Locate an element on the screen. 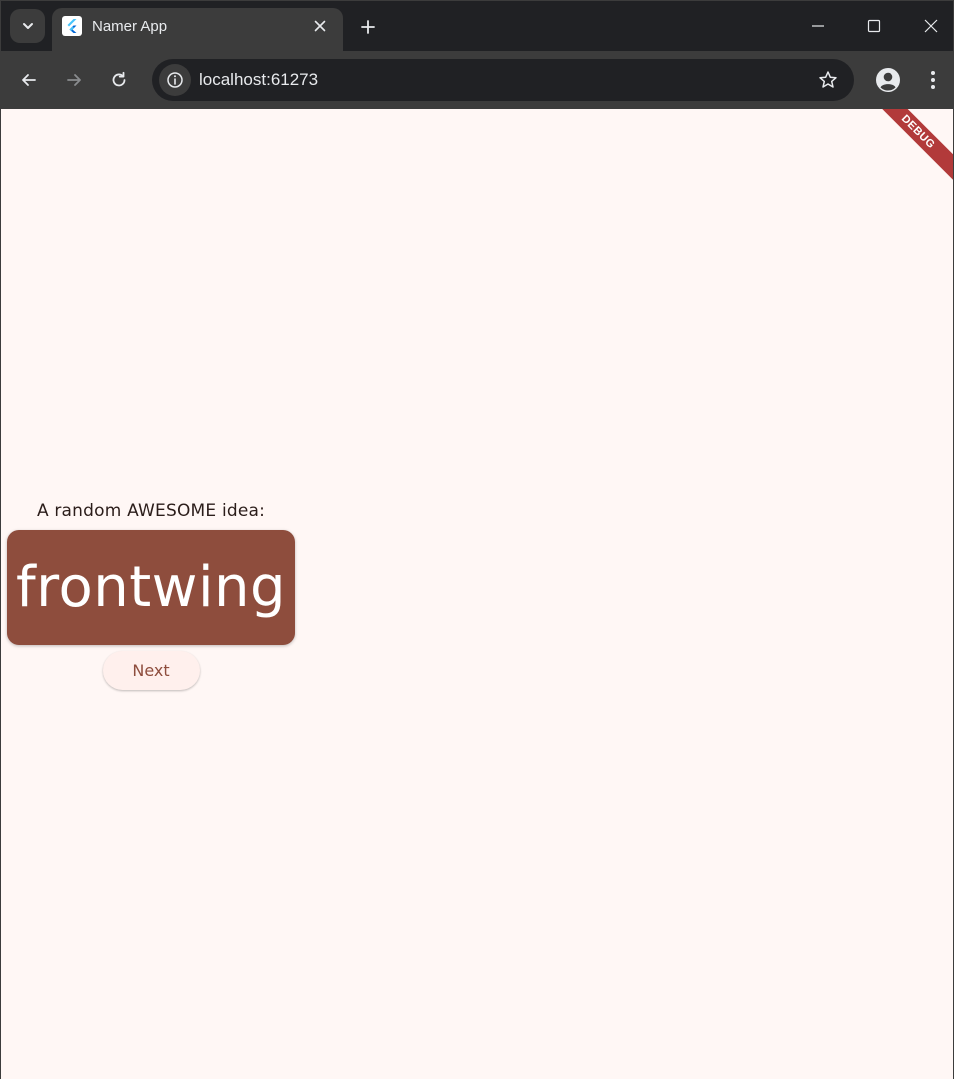 The width and height of the screenshot is (954, 1079). info-icon is located at coordinates (175, 80).